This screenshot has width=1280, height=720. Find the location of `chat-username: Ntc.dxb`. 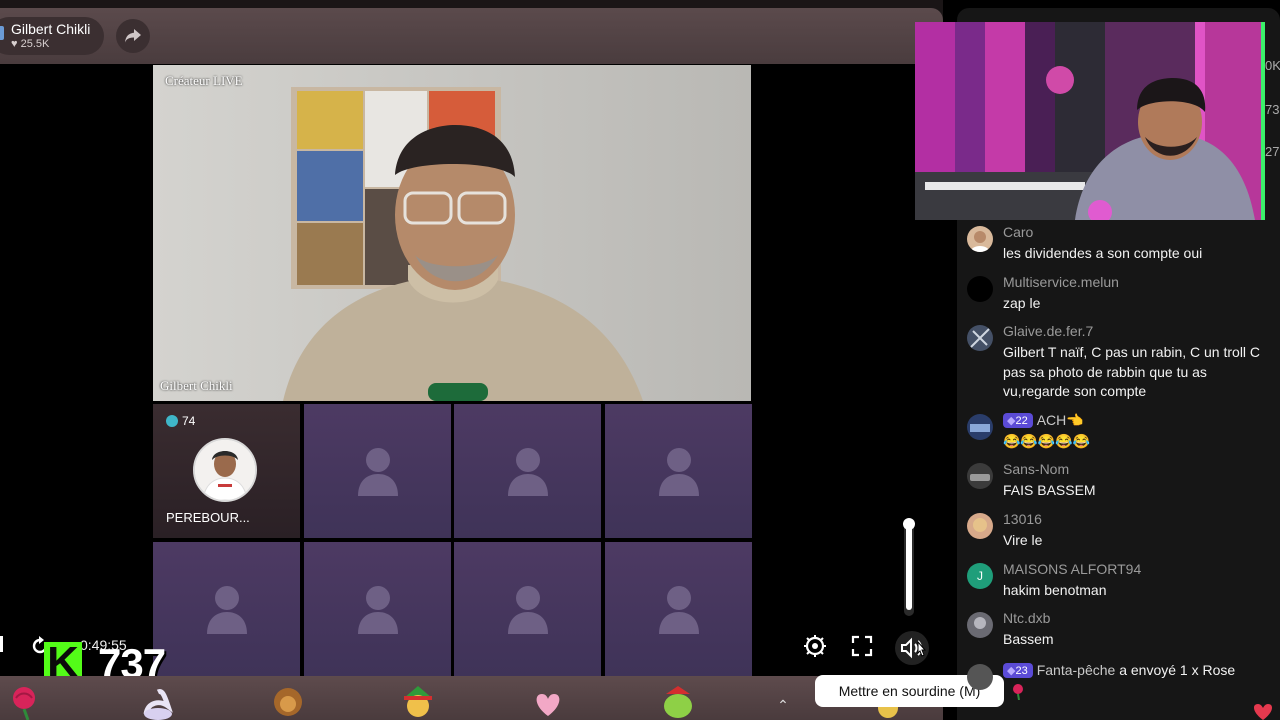

chat-username: Ntc.dxb is located at coordinates (1026, 618).